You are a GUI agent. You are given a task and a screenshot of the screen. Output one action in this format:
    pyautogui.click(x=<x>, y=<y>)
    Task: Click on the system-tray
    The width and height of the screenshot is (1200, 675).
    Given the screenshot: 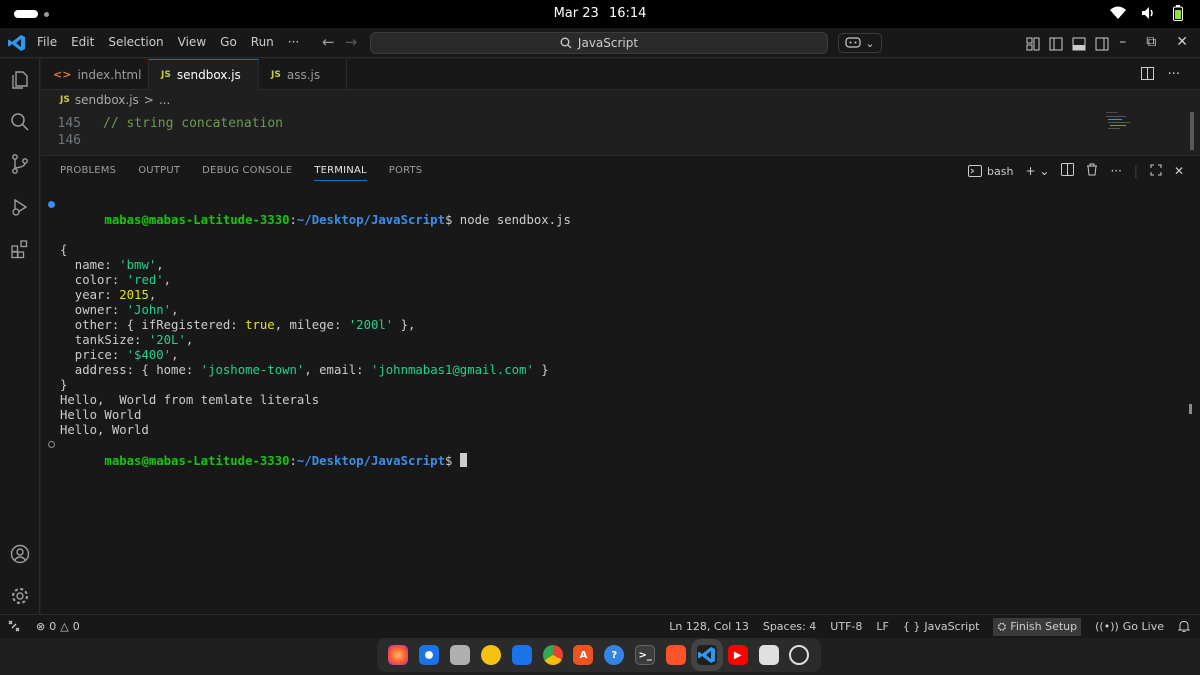 What is the action you would take?
    pyautogui.click(x=1148, y=13)
    